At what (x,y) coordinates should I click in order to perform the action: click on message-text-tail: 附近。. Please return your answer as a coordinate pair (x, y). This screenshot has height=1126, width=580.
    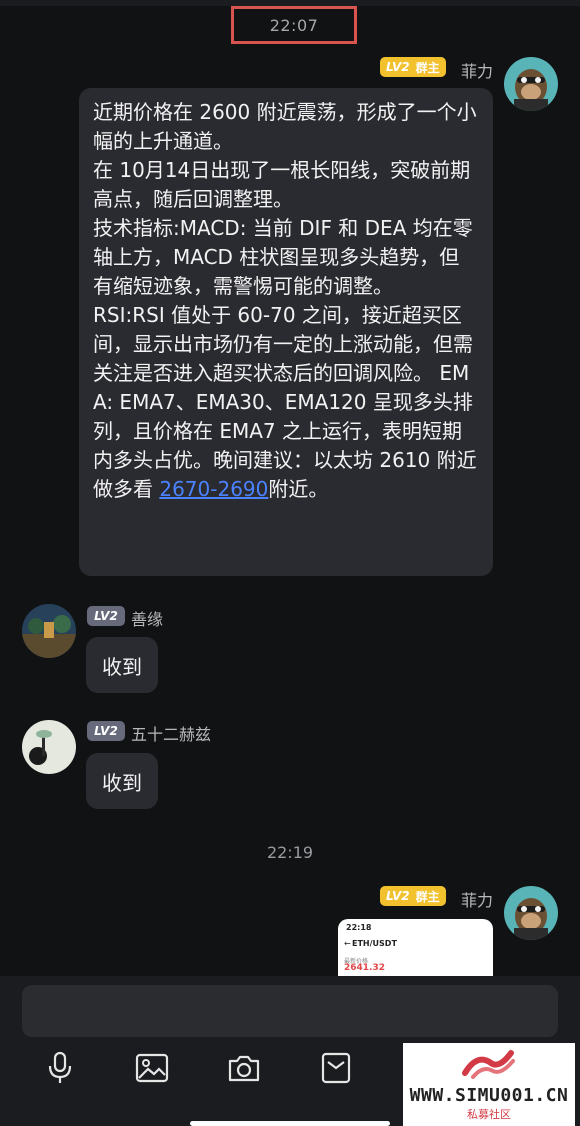
    Looking at the image, I should click on (298, 489).